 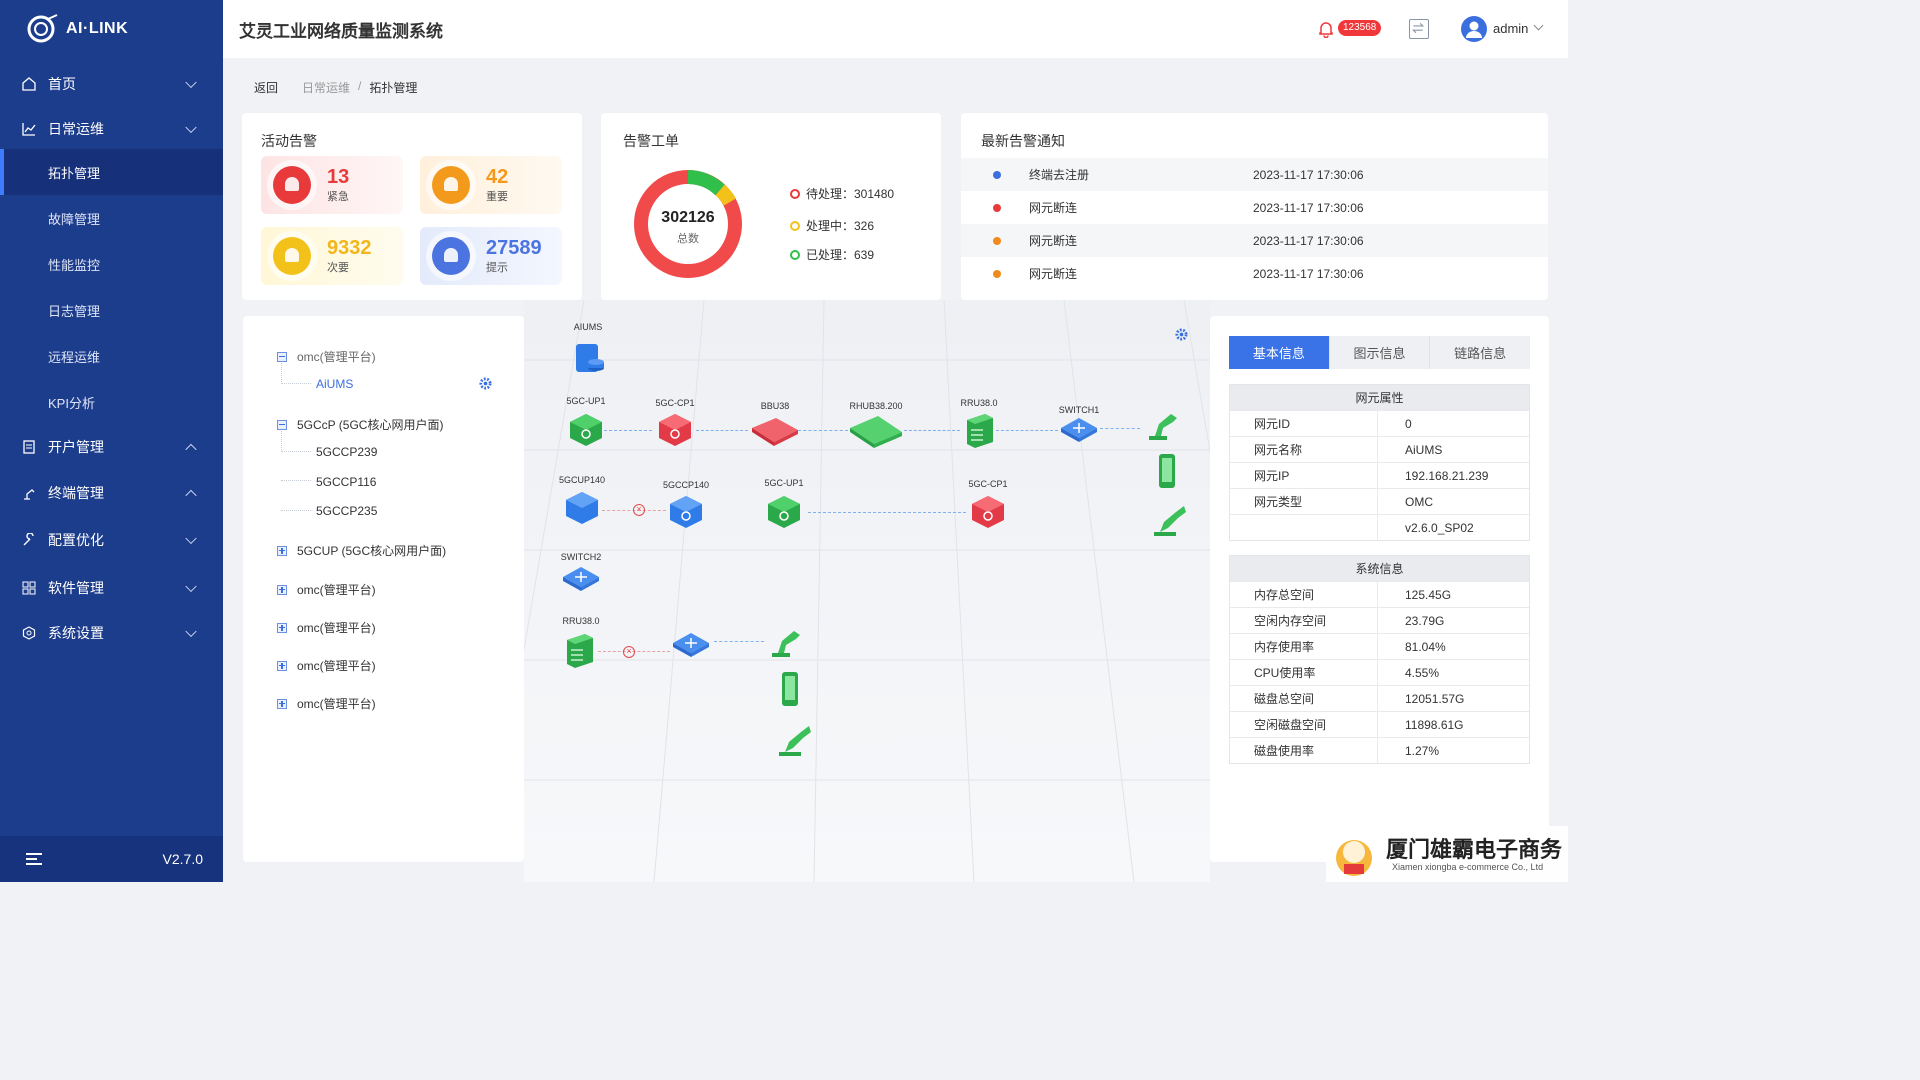 I want to click on notice-row: 终端去注册 2023-11-17 17:30:06, so click(x=1254, y=174).